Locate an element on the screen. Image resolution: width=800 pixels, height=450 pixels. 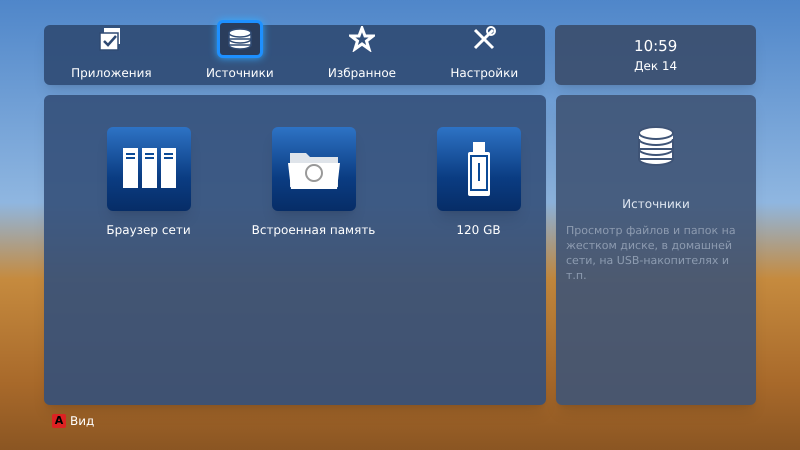
nav-tab: Приложения is located at coordinates (111, 51).